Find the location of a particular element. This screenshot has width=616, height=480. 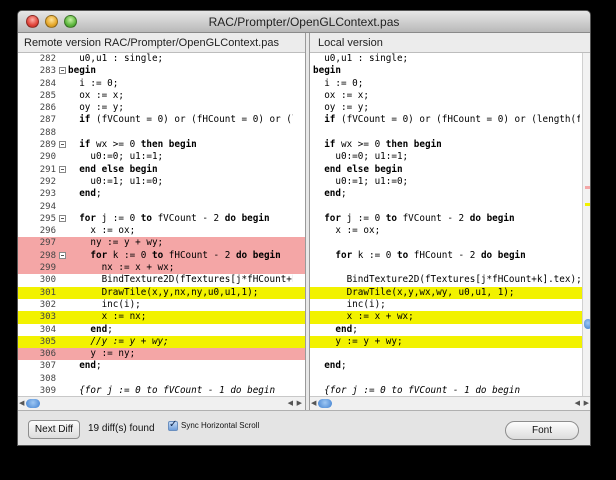

line-number: 307 is located at coordinates (47, 366).